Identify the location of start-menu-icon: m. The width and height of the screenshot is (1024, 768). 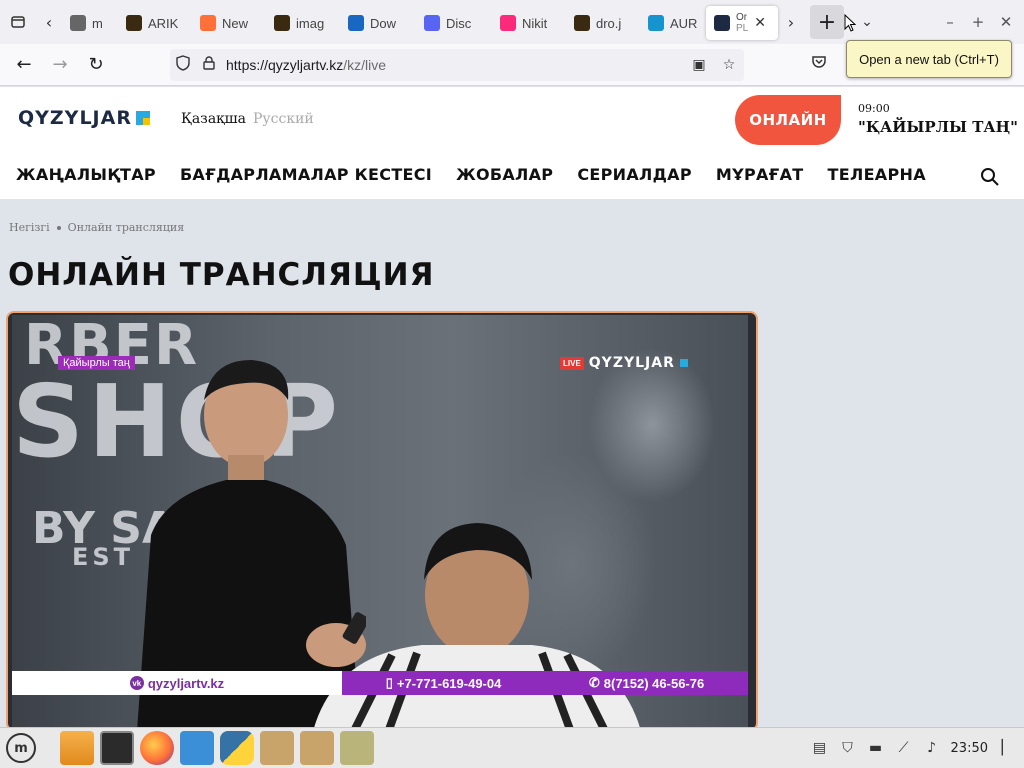
(21, 748).